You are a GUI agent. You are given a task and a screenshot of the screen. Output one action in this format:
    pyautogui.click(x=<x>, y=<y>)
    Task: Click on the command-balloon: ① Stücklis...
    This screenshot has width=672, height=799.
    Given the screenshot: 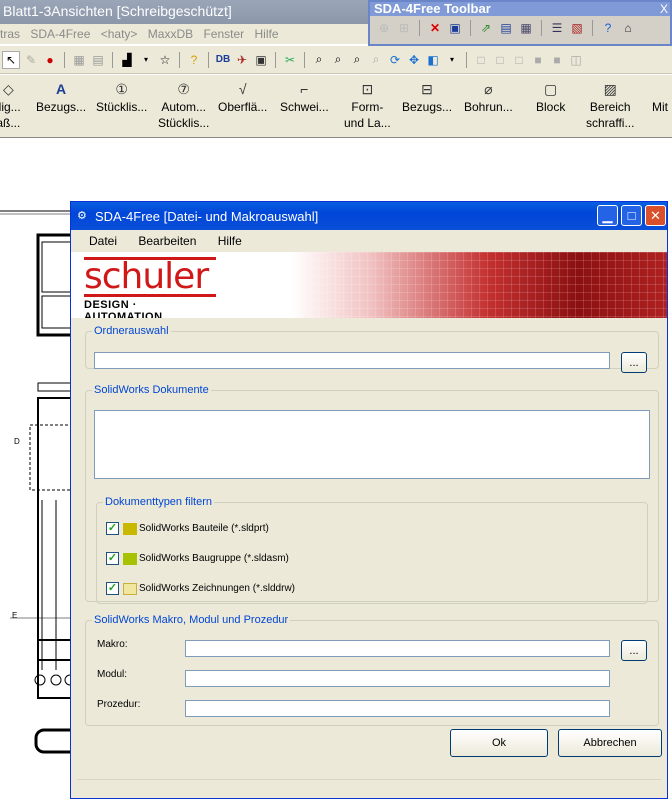 What is the action you would take?
    pyautogui.click(x=121, y=98)
    